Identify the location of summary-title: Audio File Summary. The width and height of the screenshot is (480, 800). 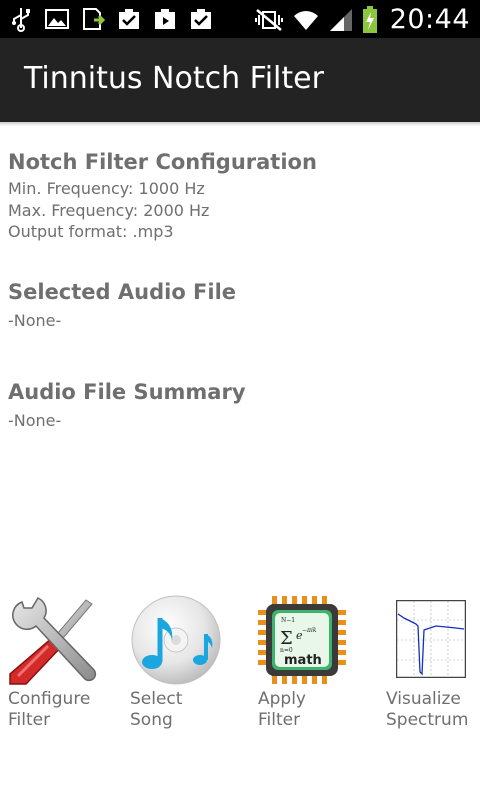
(127, 392).